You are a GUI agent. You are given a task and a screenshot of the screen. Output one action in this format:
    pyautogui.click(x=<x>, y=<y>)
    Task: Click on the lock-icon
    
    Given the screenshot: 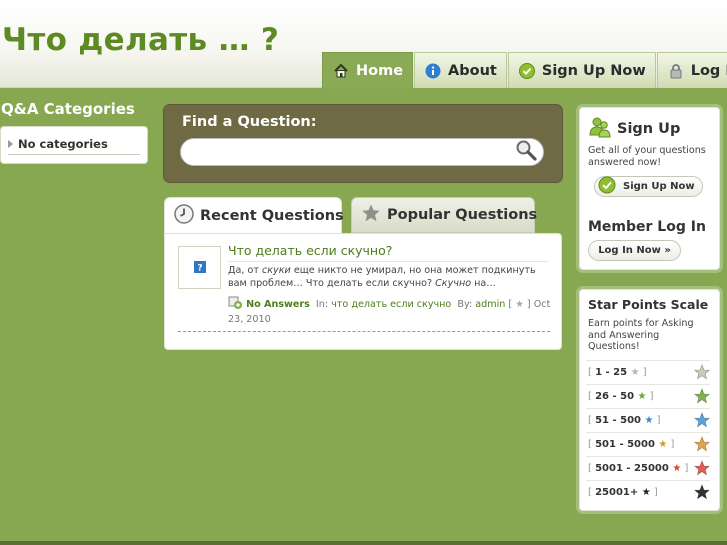 What is the action you would take?
    pyautogui.click(x=676, y=71)
    